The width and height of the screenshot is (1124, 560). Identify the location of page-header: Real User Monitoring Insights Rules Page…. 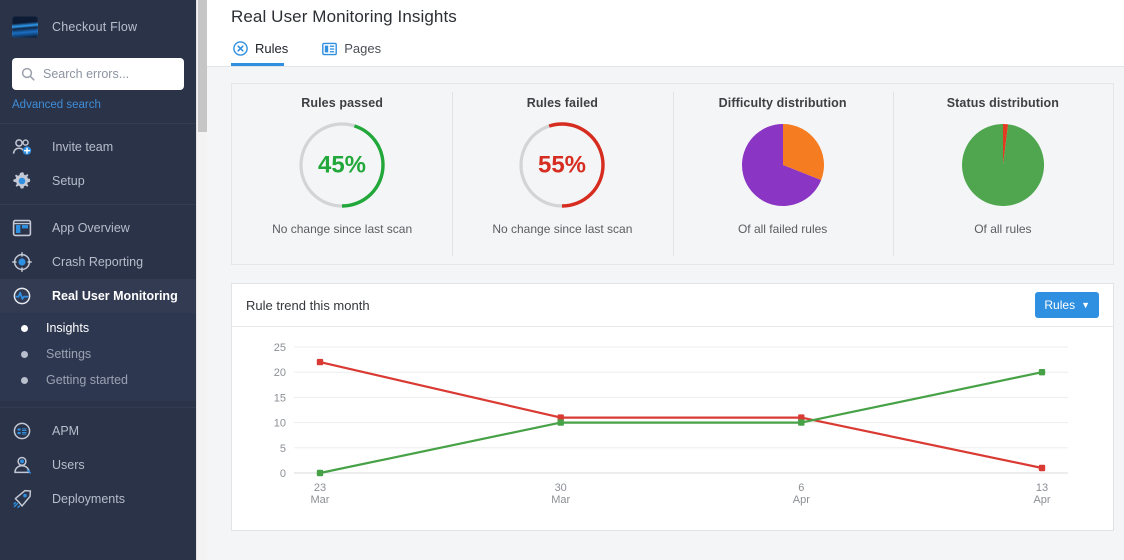
(665, 33).